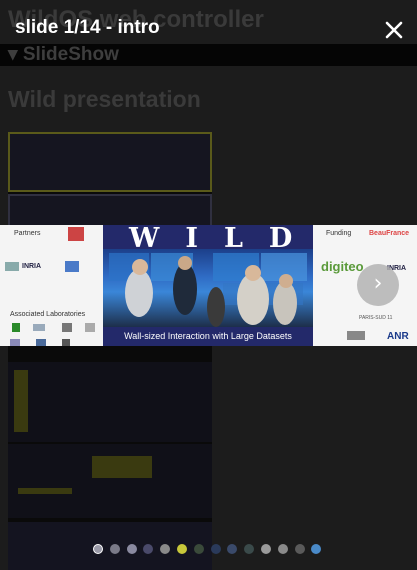  Describe the element at coordinates (32, 266) in the screenshot. I see `inria-logo: INRIA` at that location.